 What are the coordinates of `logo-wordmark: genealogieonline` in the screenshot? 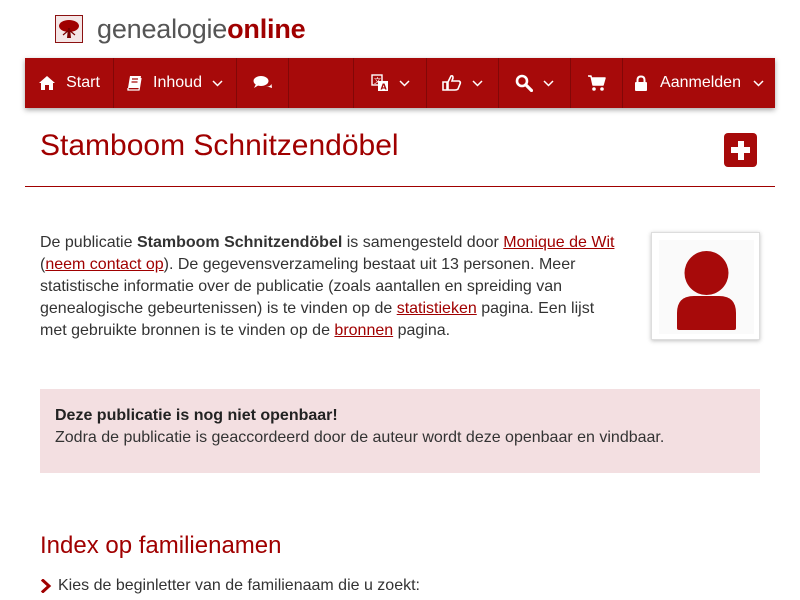 It's located at (201, 29).